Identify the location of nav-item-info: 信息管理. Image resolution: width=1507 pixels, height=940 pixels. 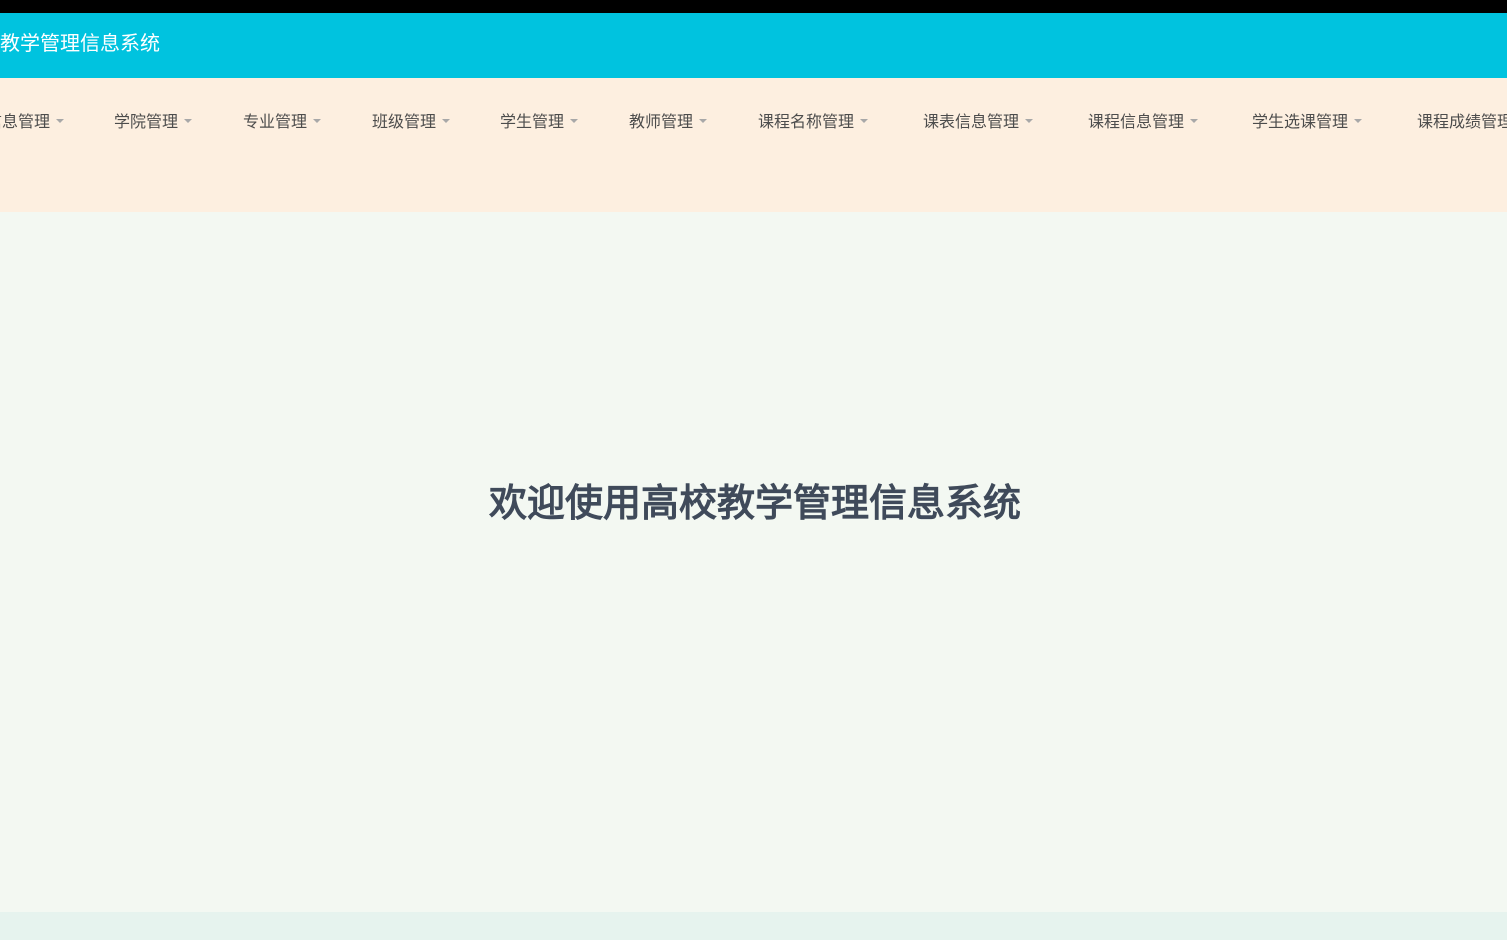
(32, 122).